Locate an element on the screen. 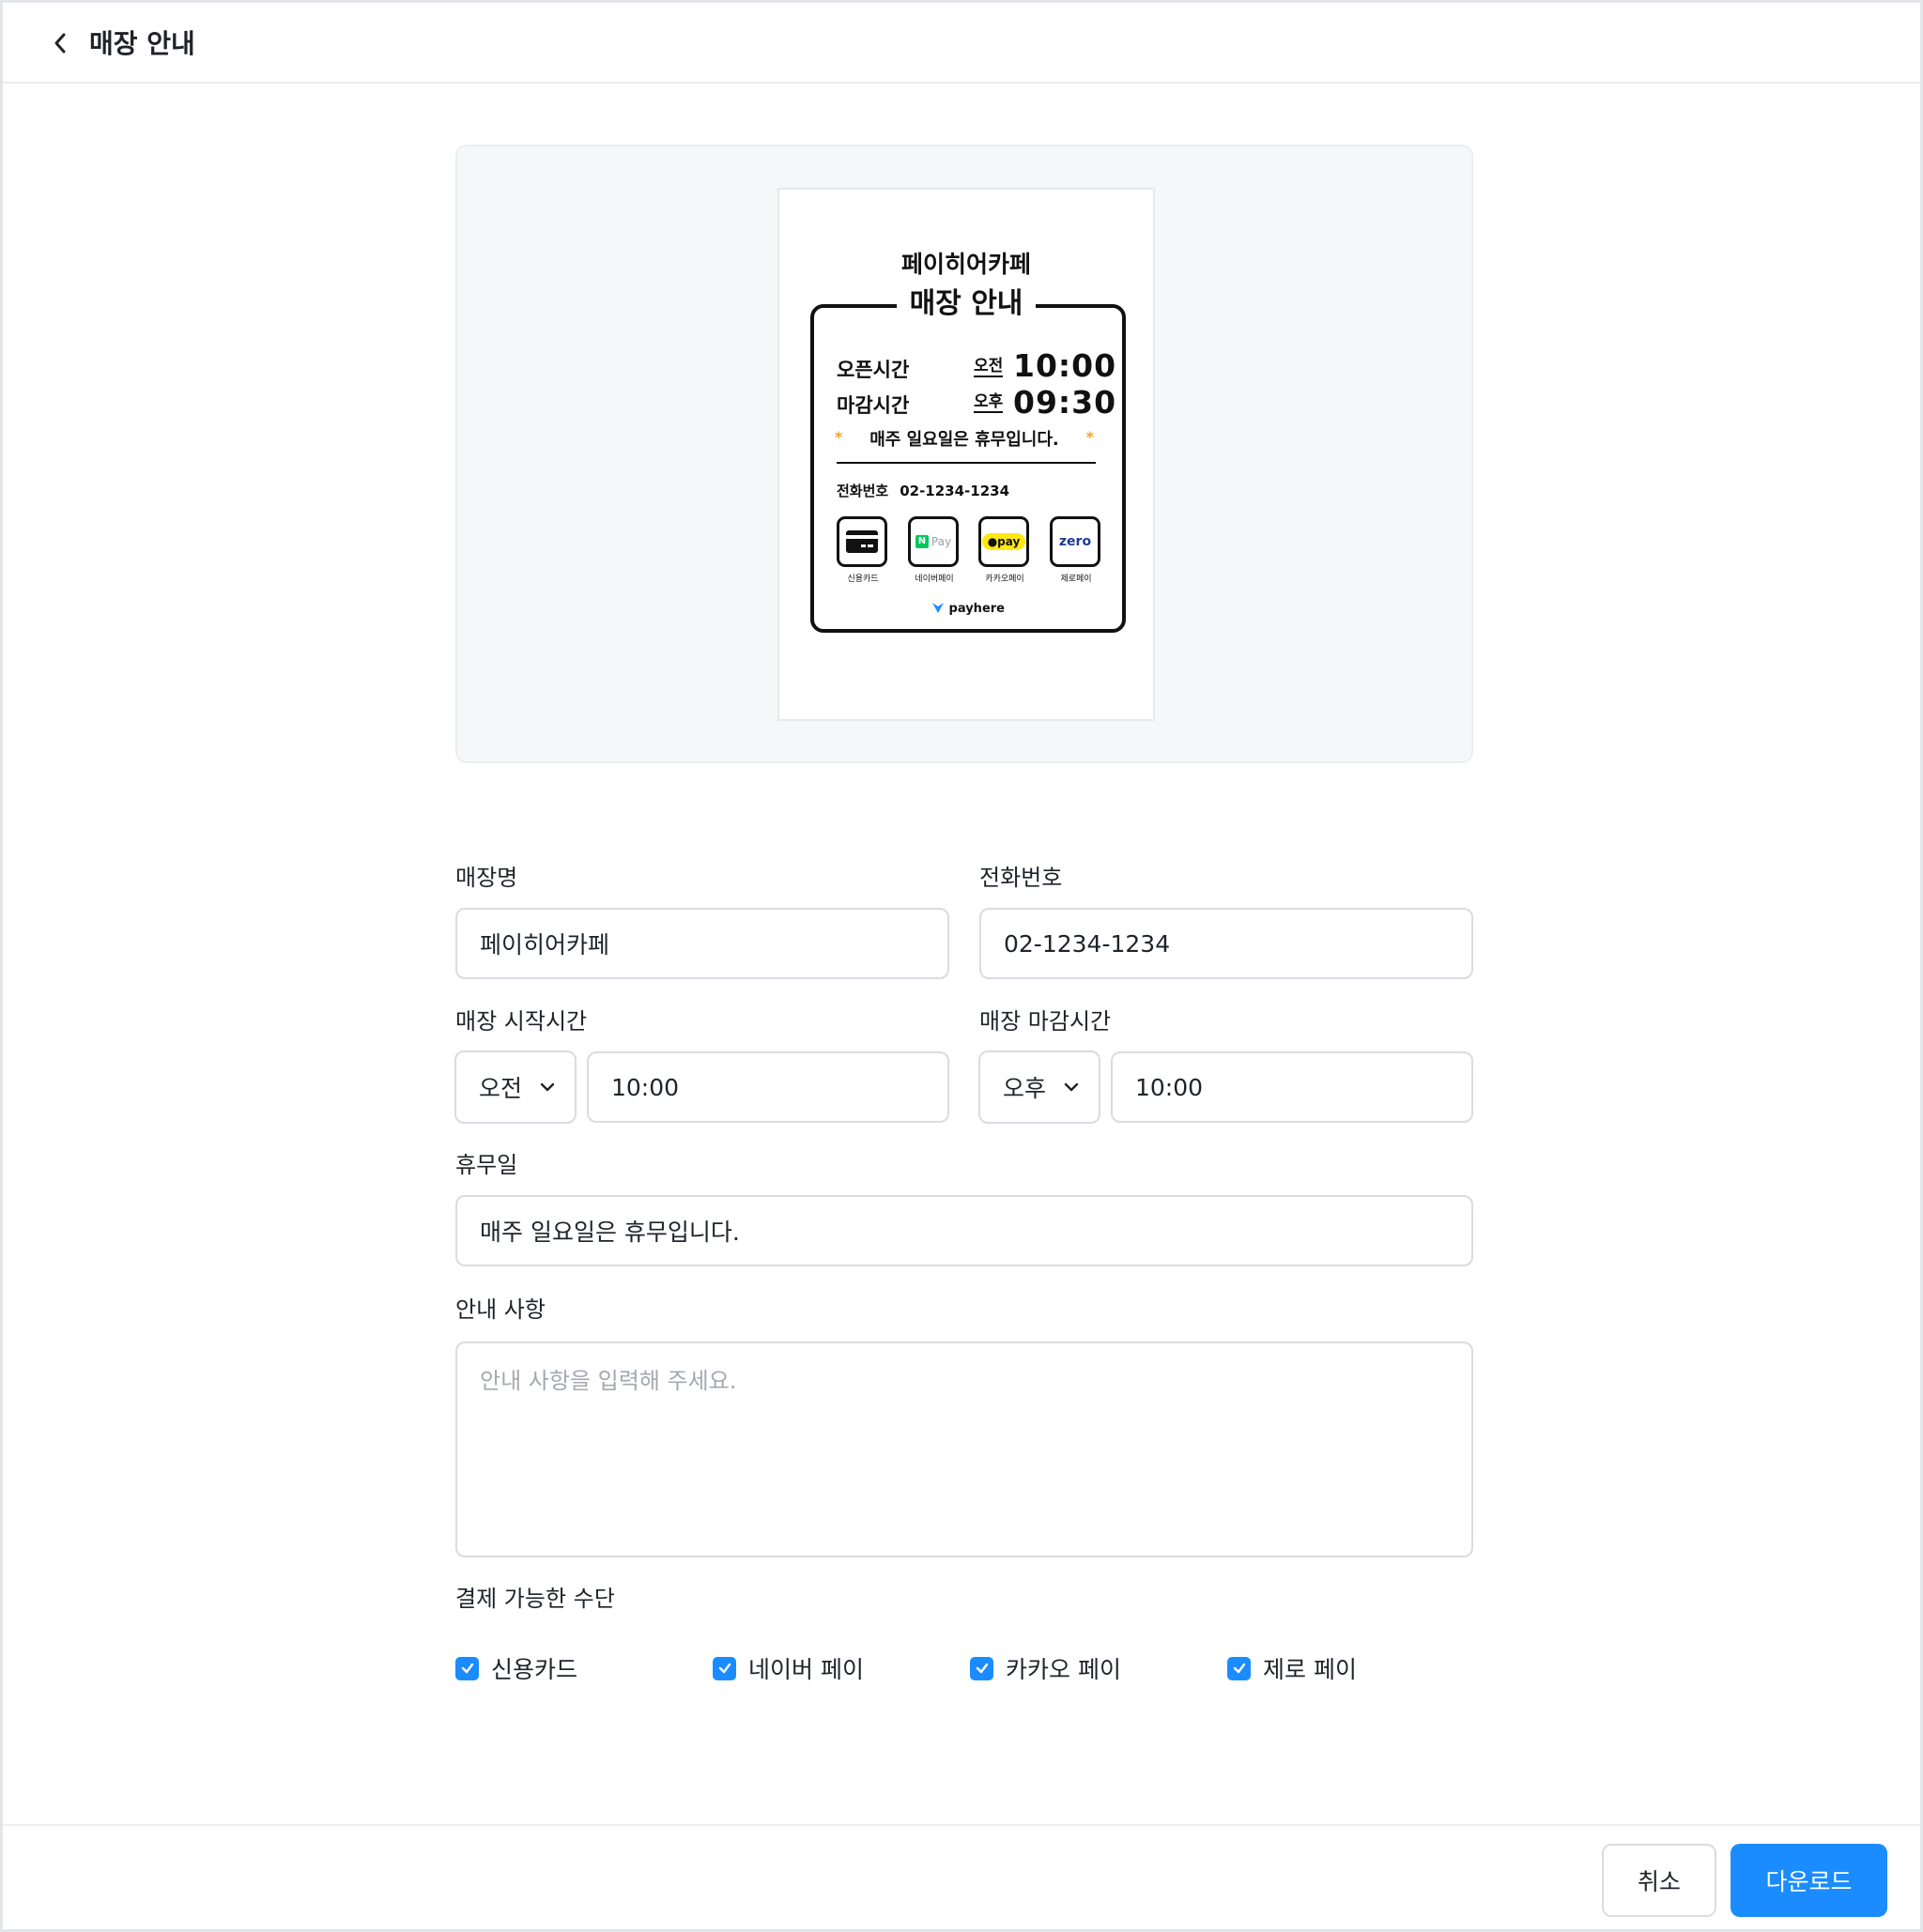  naver-pay-icon: N Pay is located at coordinates (933, 541).